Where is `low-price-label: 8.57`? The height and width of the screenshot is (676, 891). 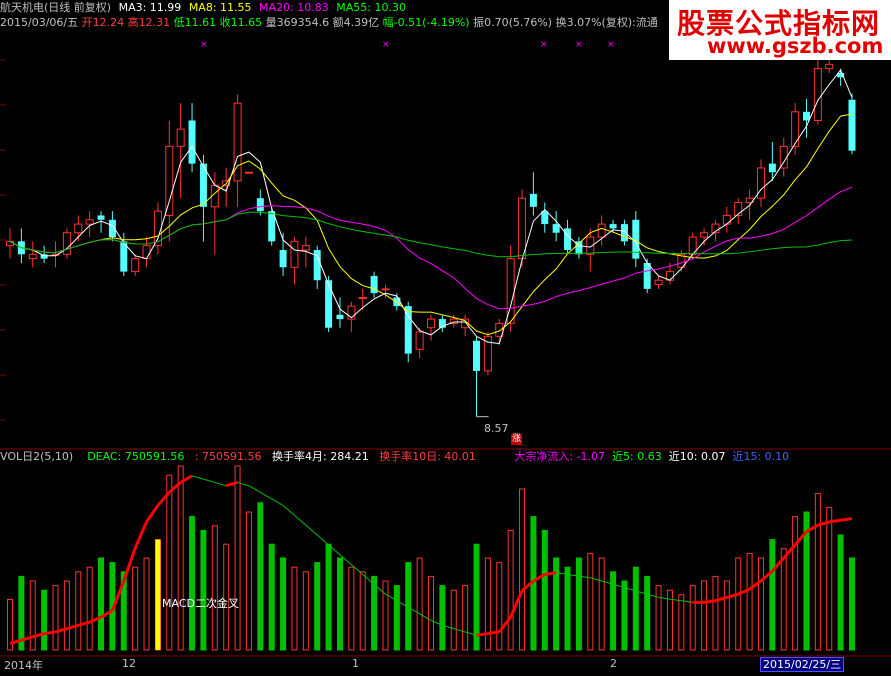 low-price-label: 8.57 is located at coordinates (496, 428).